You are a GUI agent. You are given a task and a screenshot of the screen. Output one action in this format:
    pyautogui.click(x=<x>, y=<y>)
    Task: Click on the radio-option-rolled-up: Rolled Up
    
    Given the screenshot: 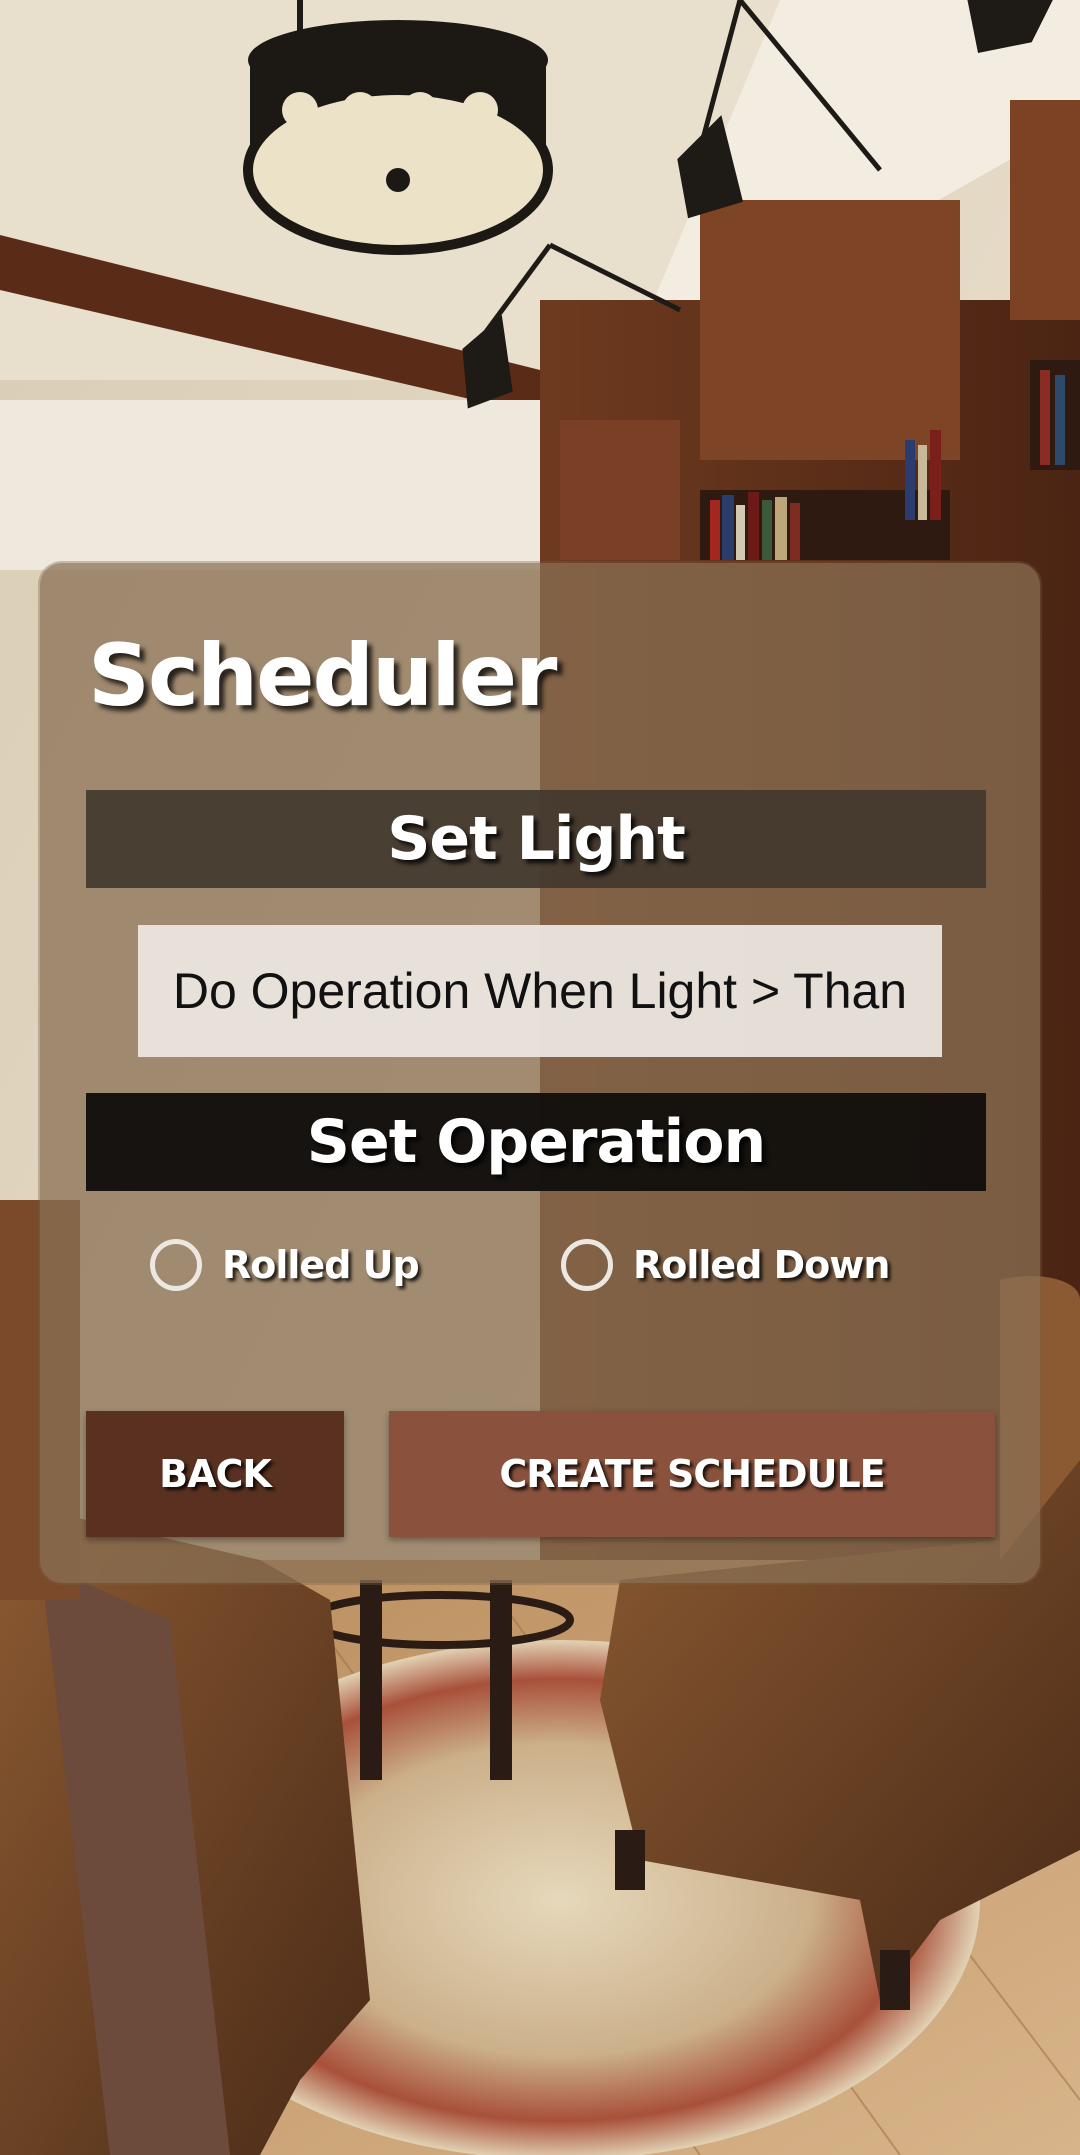 What is the action you would take?
    pyautogui.click(x=285, y=1265)
    